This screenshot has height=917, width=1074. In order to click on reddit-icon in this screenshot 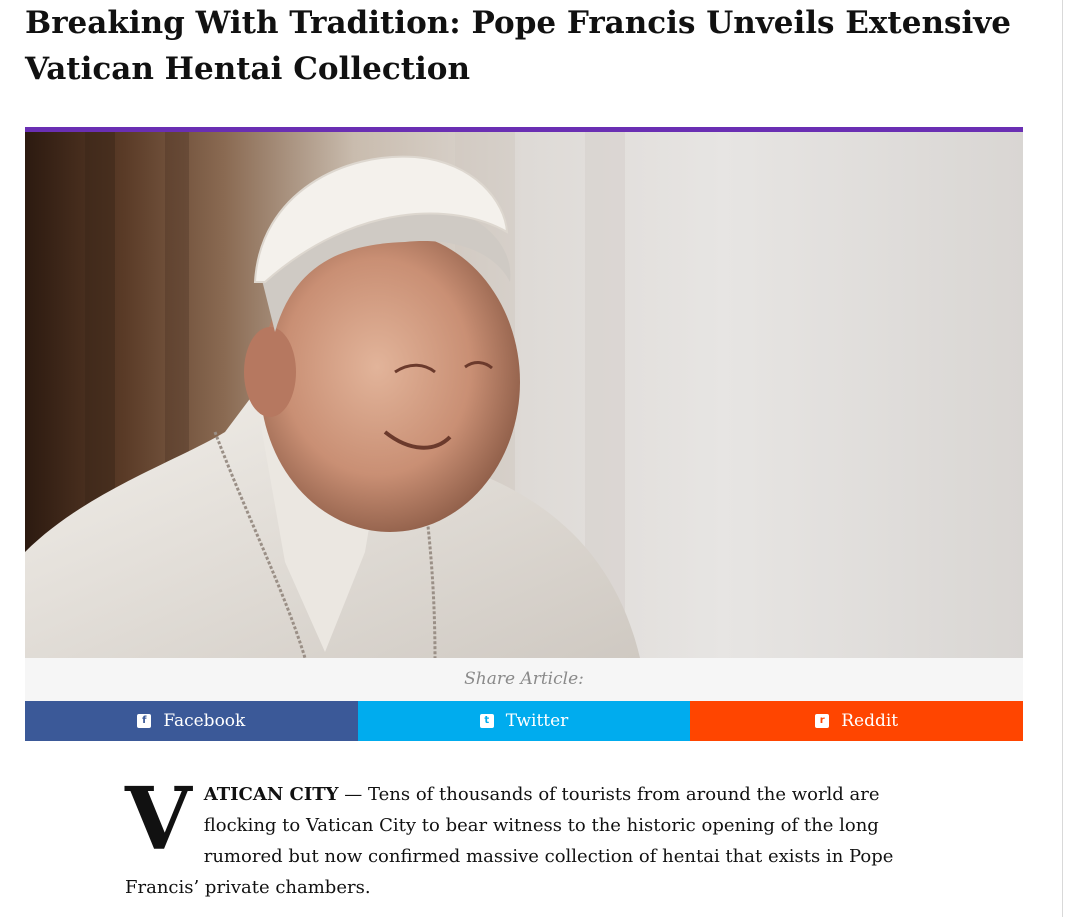, I will do `click(822, 721)`.